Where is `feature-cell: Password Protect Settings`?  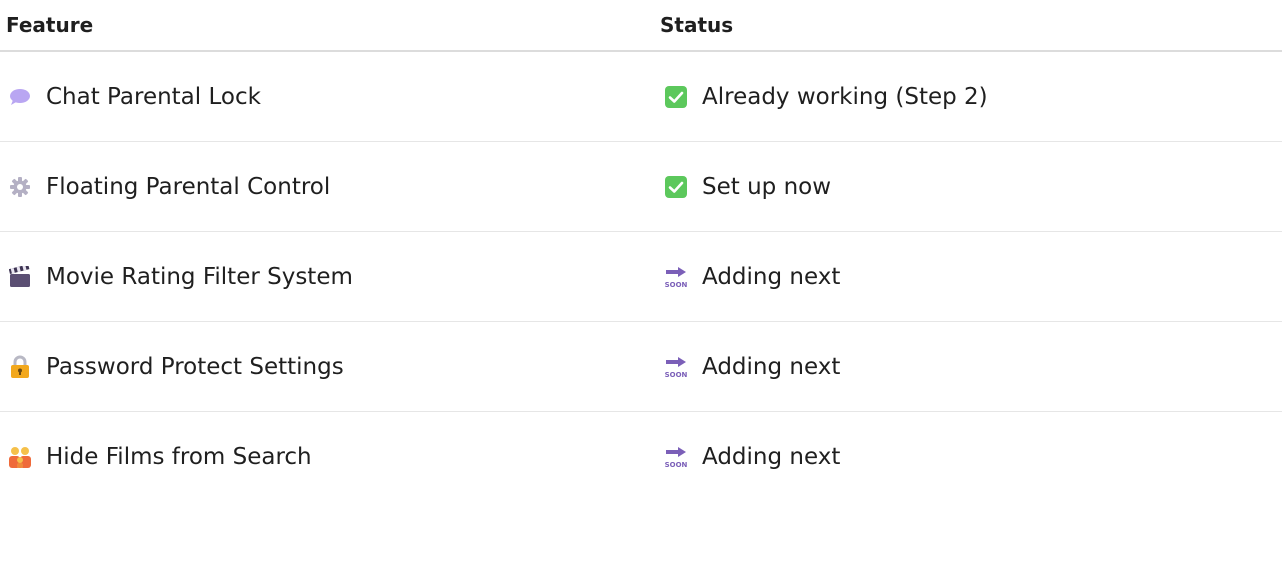
feature-cell: Password Protect Settings is located at coordinates (176, 367).